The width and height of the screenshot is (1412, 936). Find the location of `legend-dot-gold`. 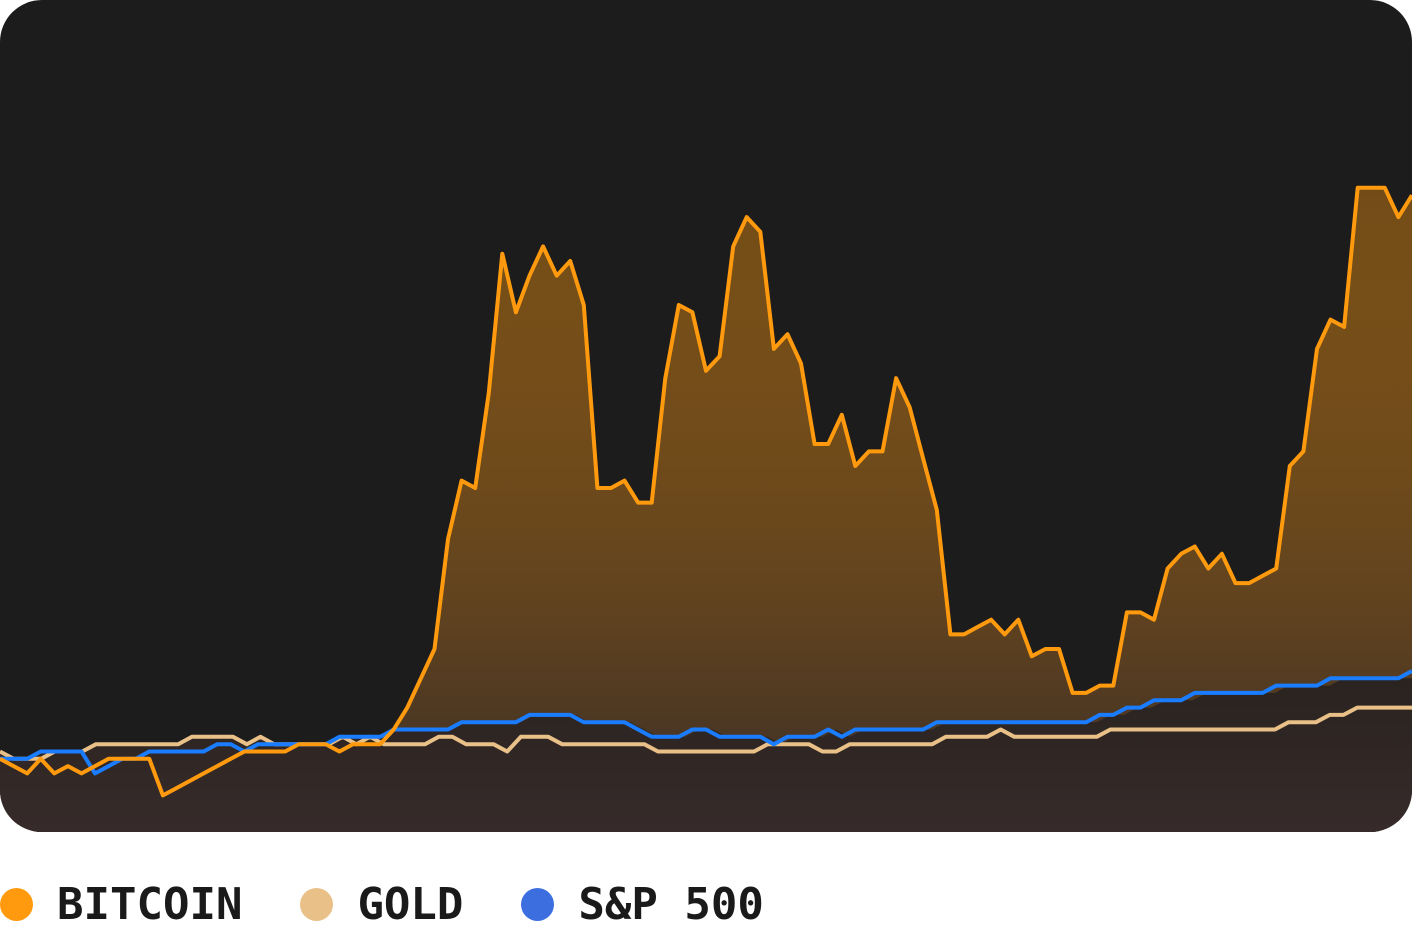

legend-dot-gold is located at coordinates (317, 904).